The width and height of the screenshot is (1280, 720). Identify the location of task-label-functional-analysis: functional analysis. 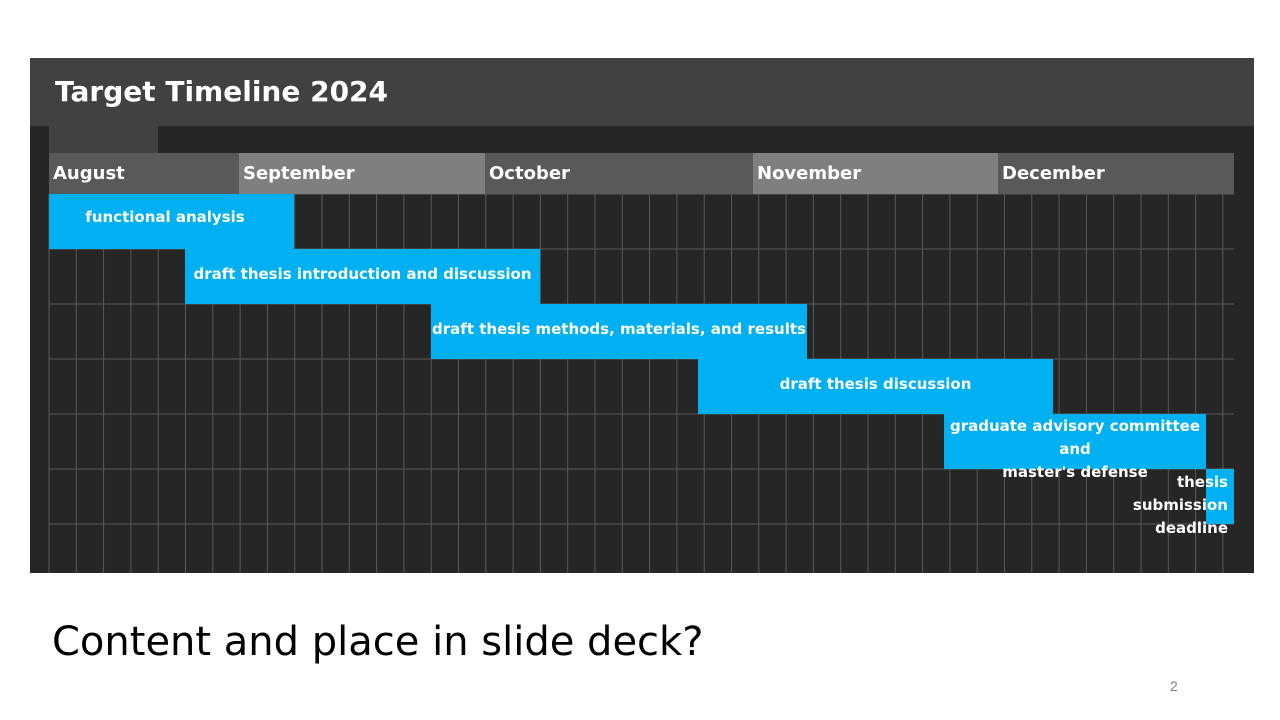
(165, 217).